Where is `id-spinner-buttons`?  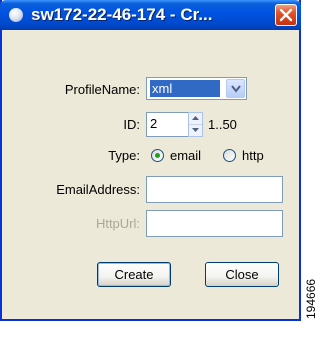
id-spinner-buttons is located at coordinates (195, 124).